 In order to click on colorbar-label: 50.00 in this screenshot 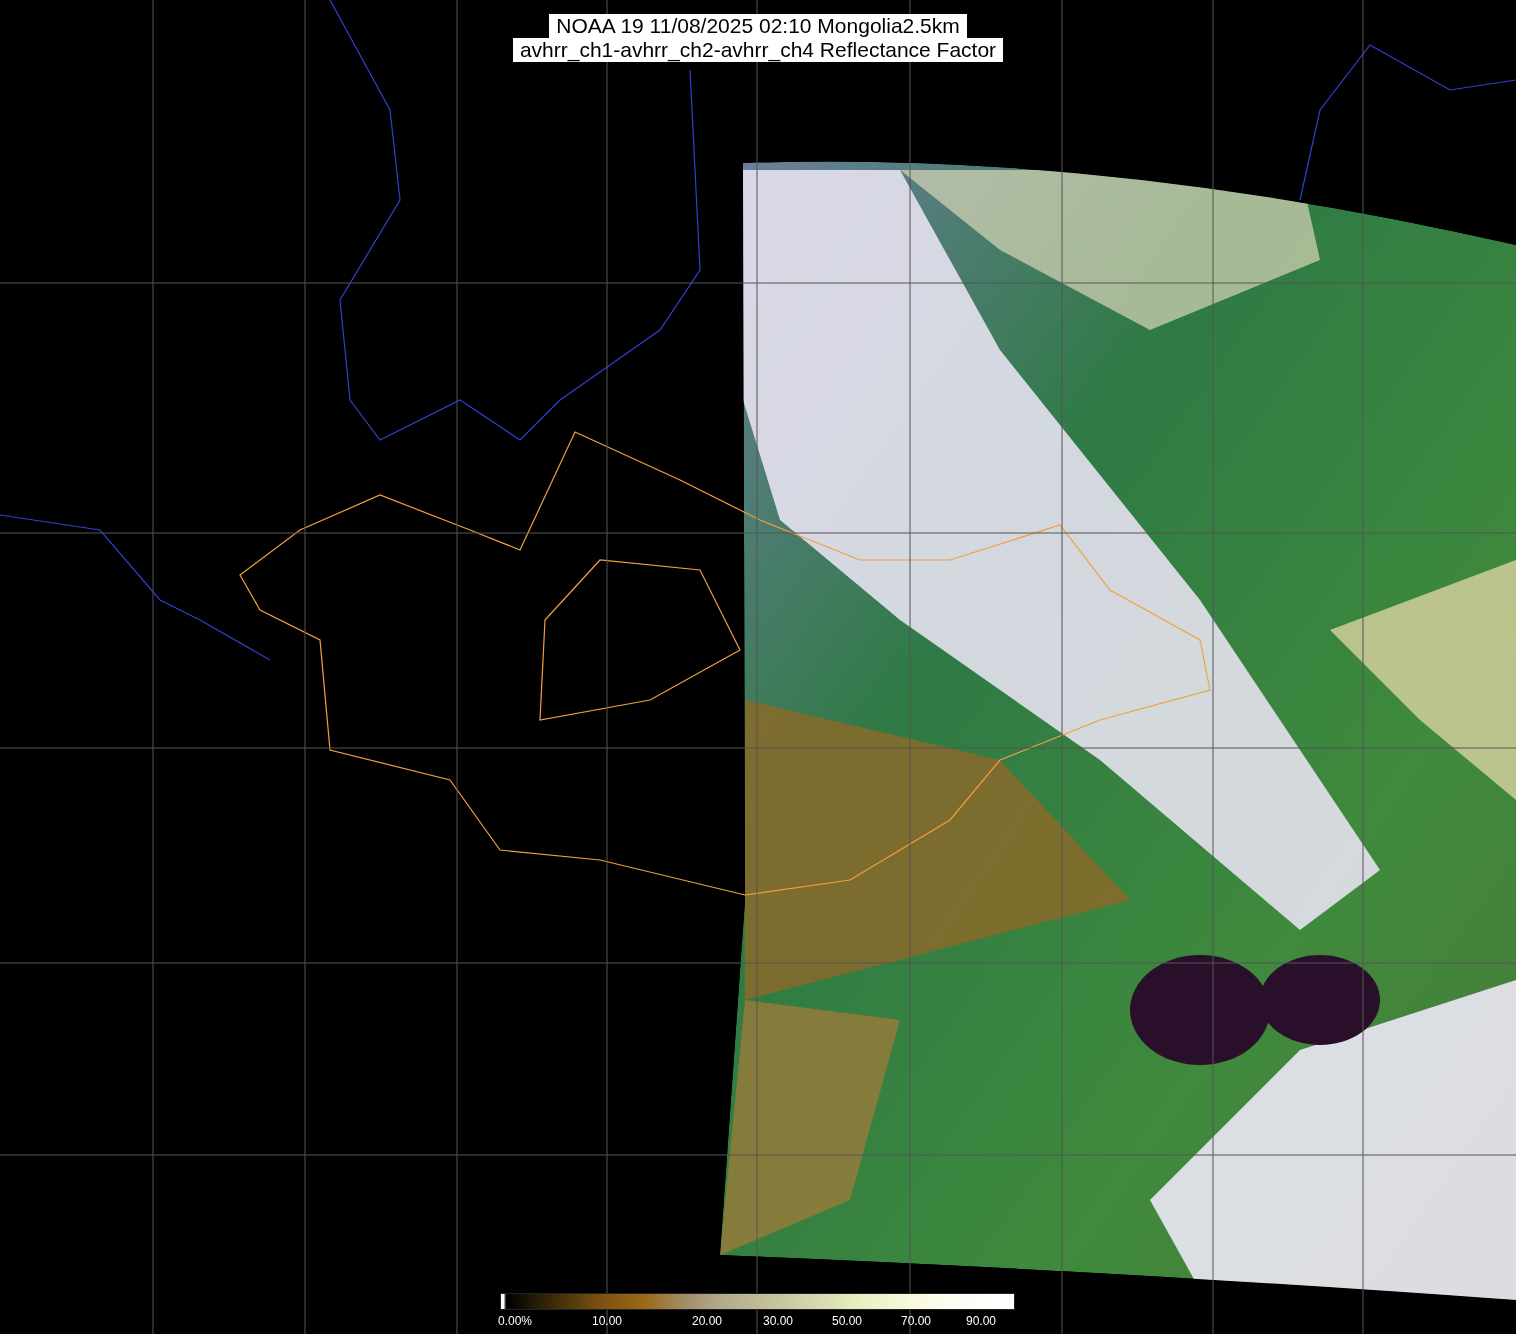, I will do `click(847, 1321)`.